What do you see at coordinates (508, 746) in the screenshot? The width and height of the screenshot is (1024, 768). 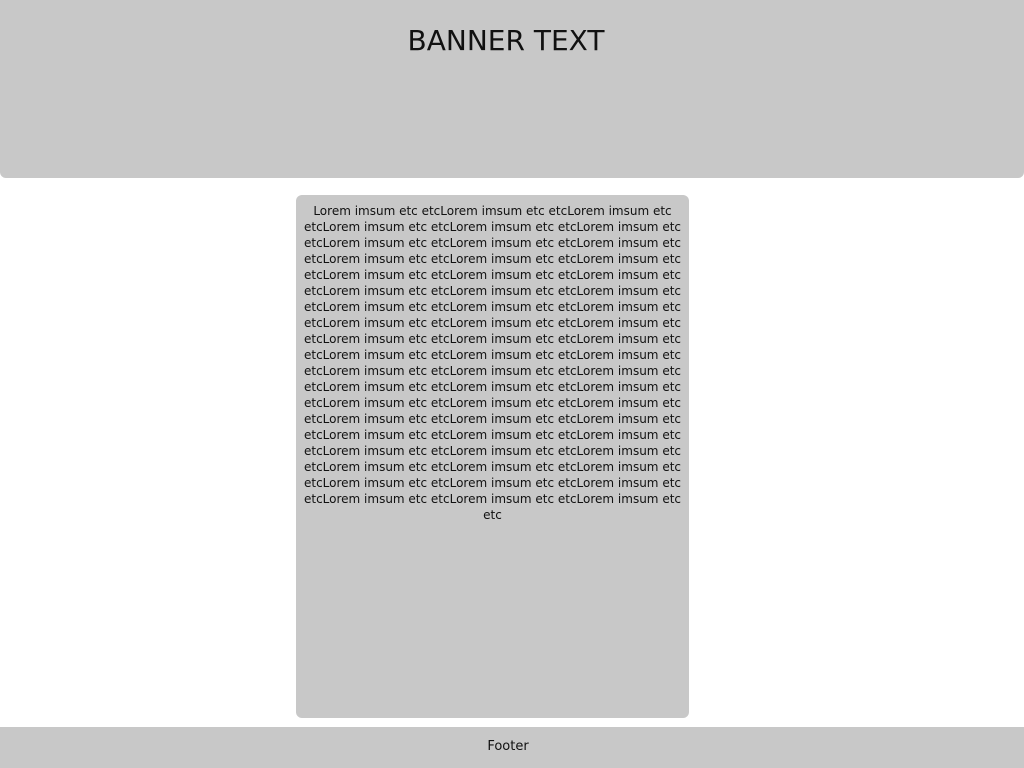 I see `footer-label: Footer` at bounding box center [508, 746].